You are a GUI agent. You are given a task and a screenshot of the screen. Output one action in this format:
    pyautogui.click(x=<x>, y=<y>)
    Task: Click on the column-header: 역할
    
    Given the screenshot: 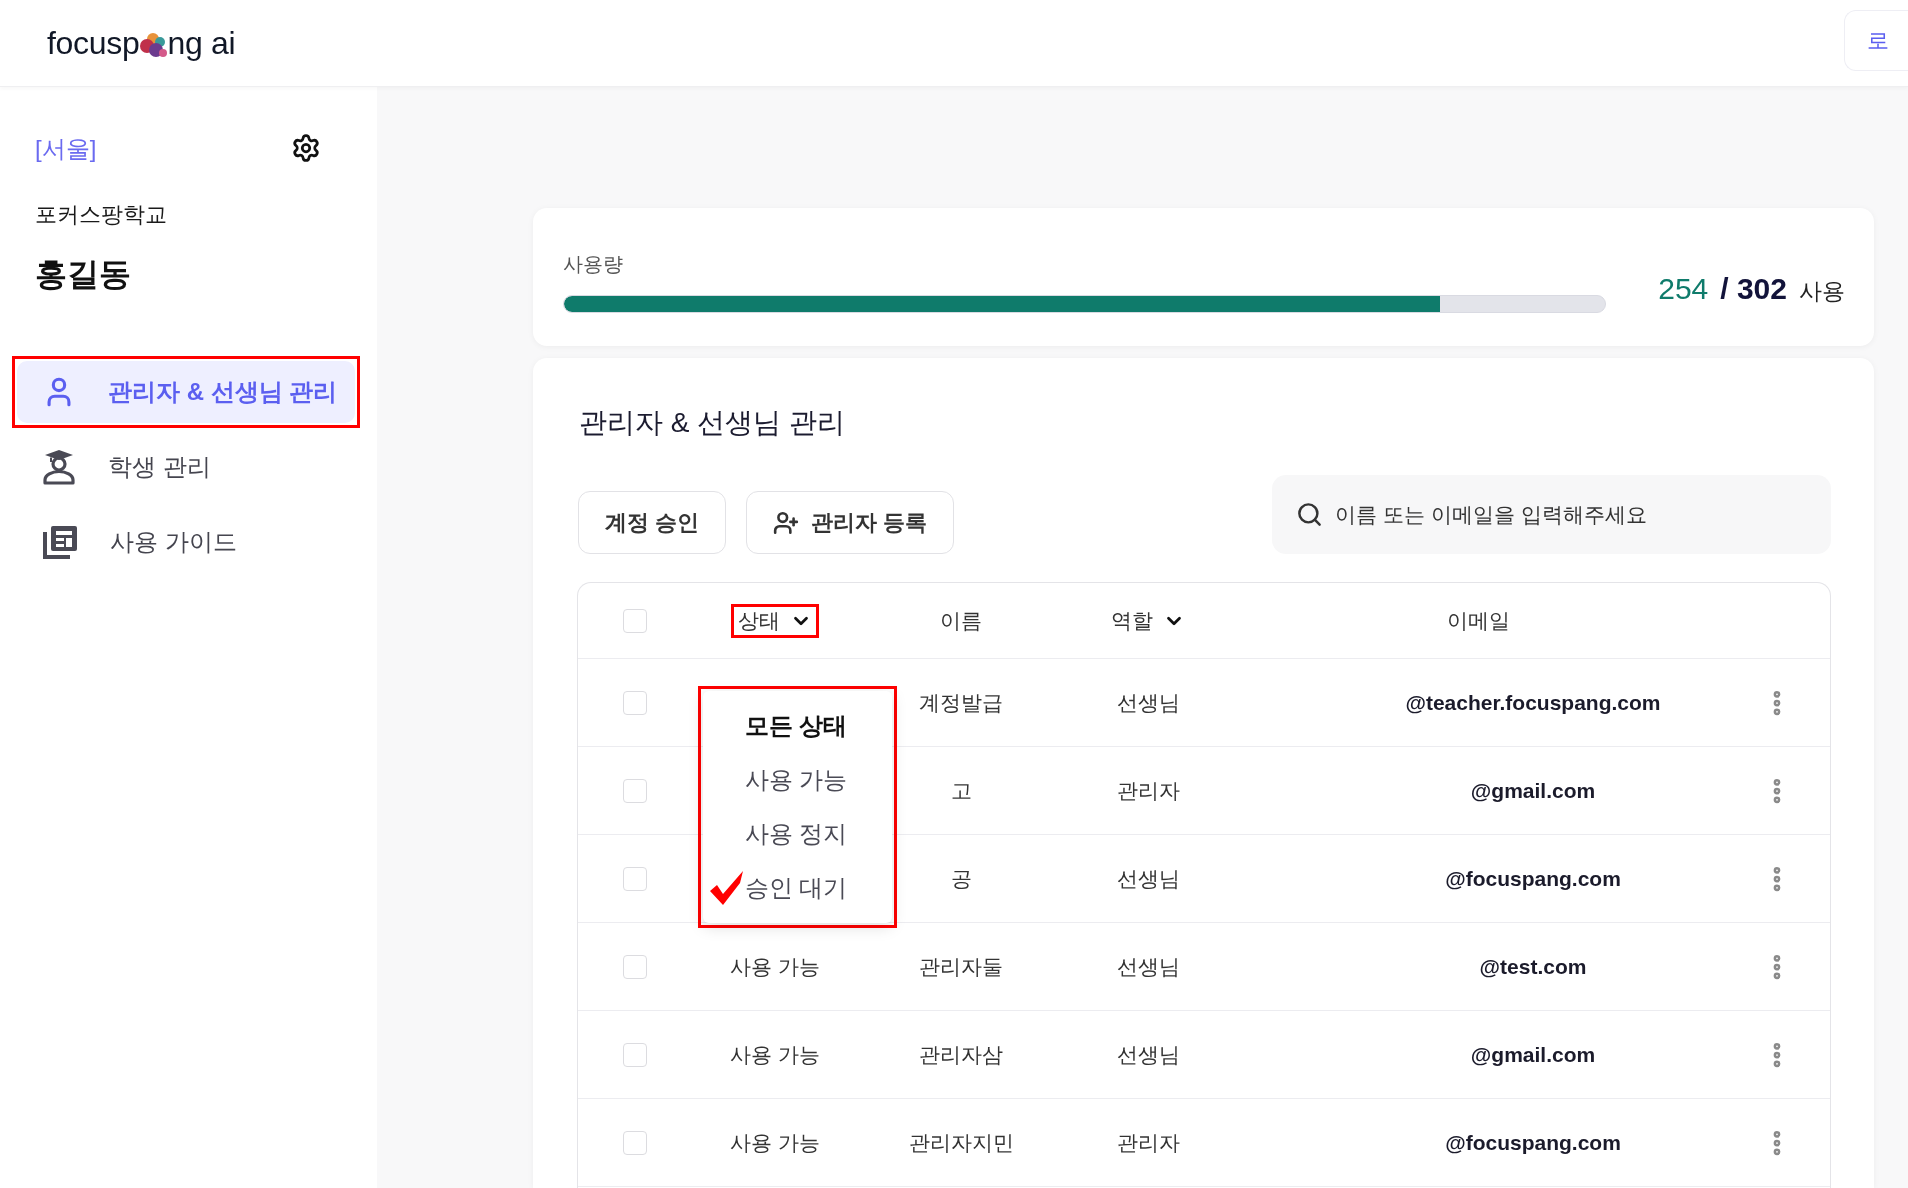 What is the action you would take?
    pyautogui.click(x=1148, y=620)
    